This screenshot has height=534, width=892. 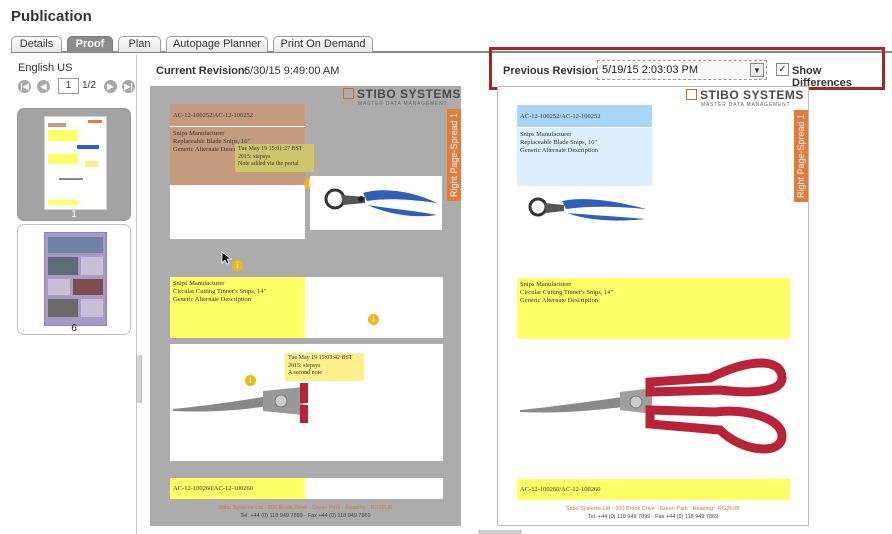 What do you see at coordinates (36, 44) in the screenshot?
I see `tab-details: Details` at bounding box center [36, 44].